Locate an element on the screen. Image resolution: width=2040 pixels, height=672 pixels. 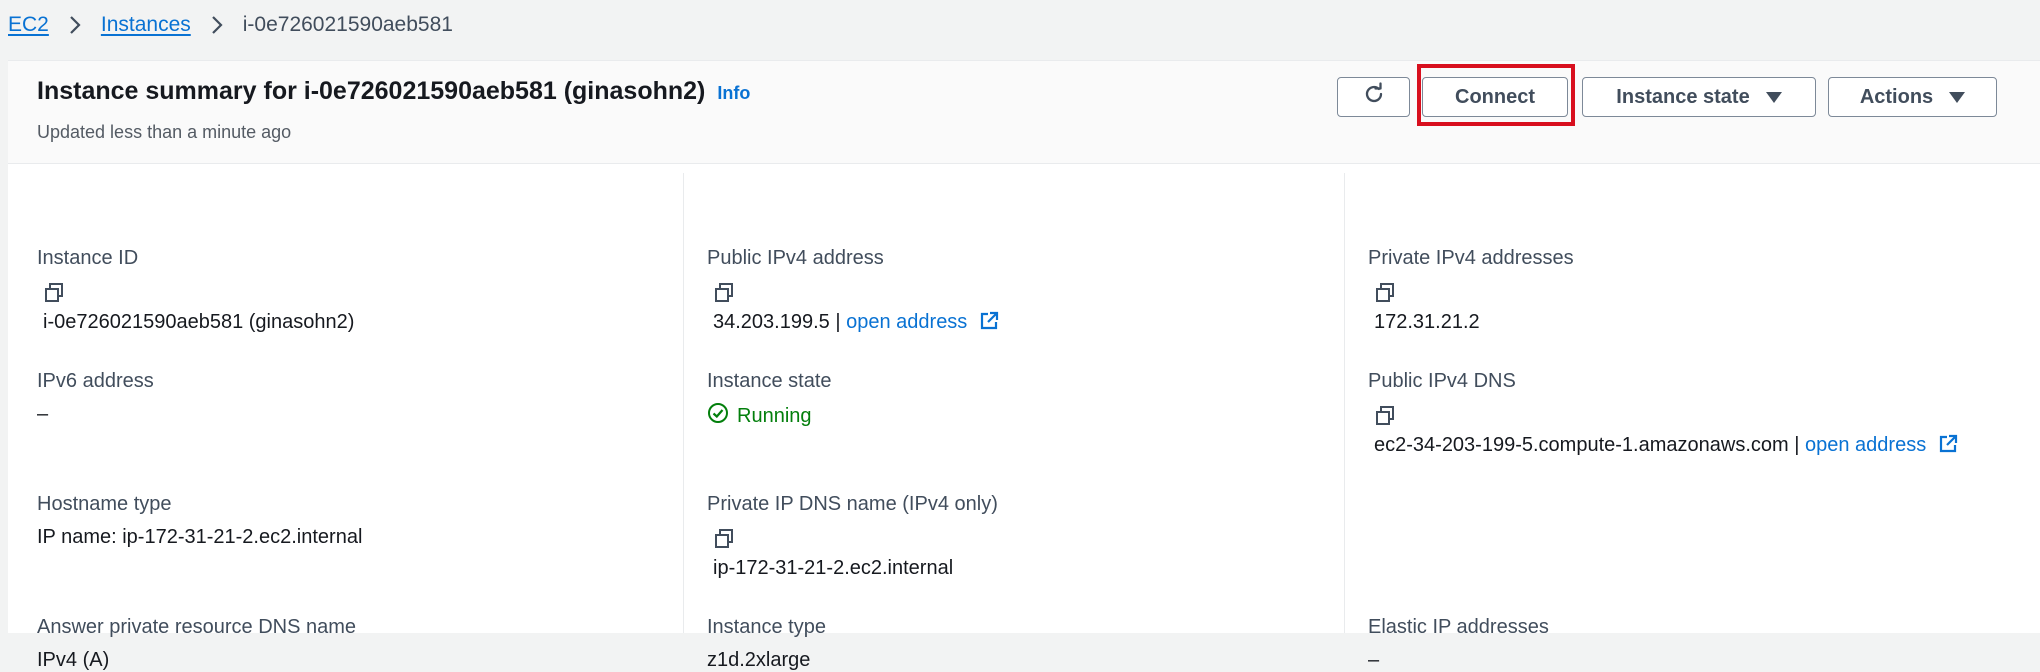
public-ipv4-value-row: 34.203.199.5 | open address is located at coordinates (1023, 323).